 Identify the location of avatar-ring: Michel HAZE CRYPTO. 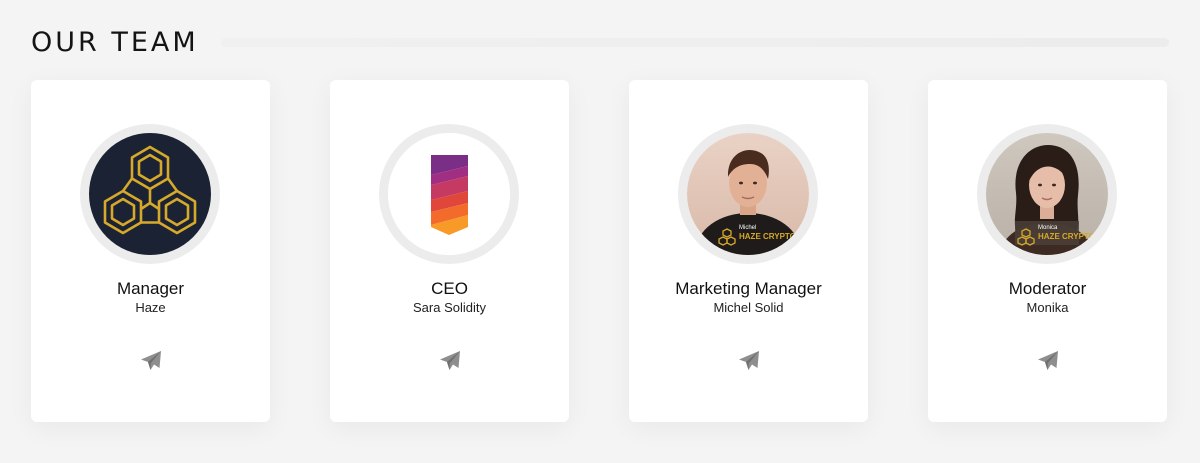
(748, 194).